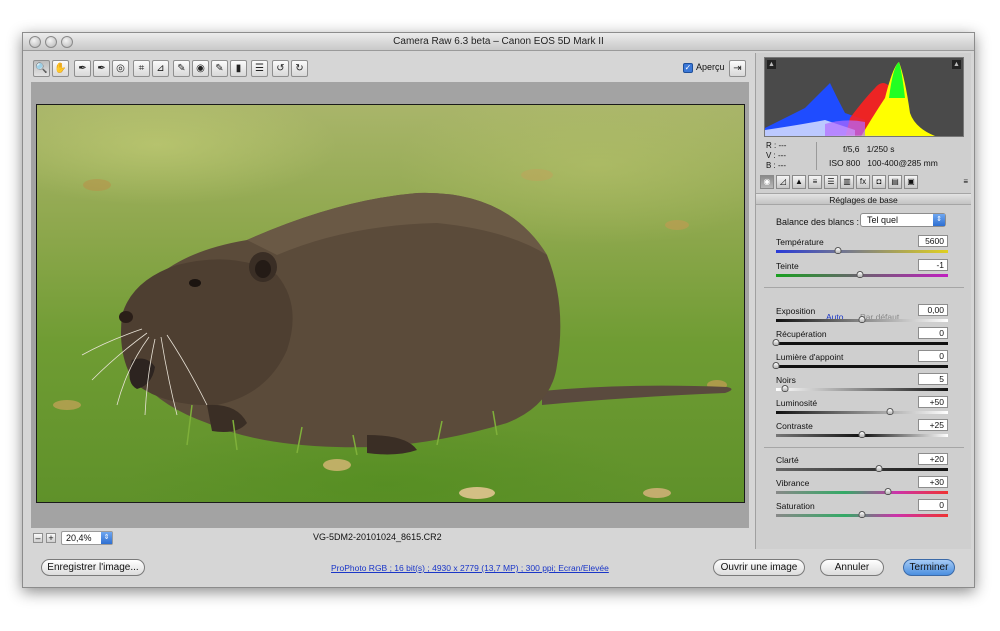 This screenshot has height=631, width=1000. What do you see at coordinates (238, 68) in the screenshot?
I see `graduated-filter-tool-icon: ▮` at bounding box center [238, 68].